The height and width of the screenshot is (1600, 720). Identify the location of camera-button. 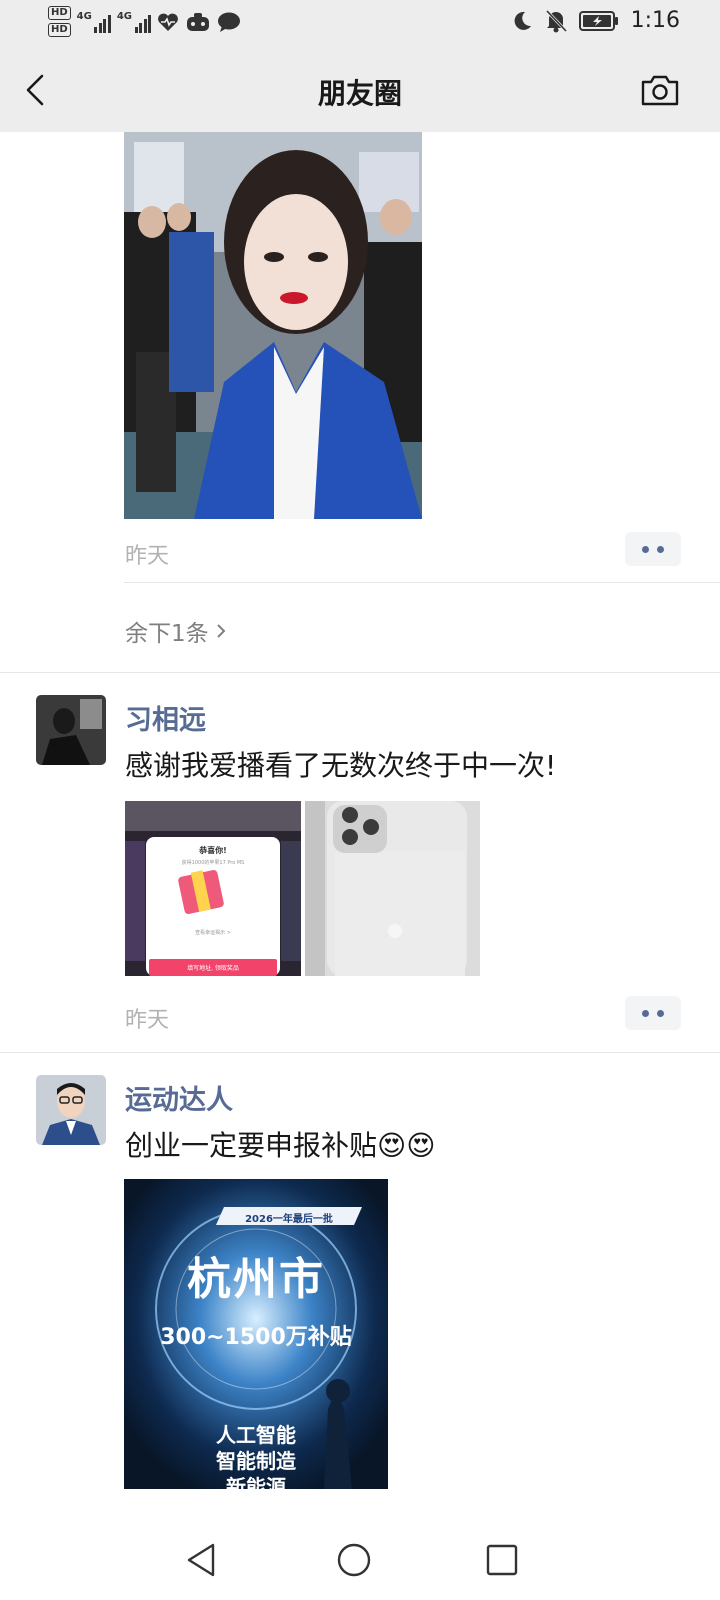
(660, 90).